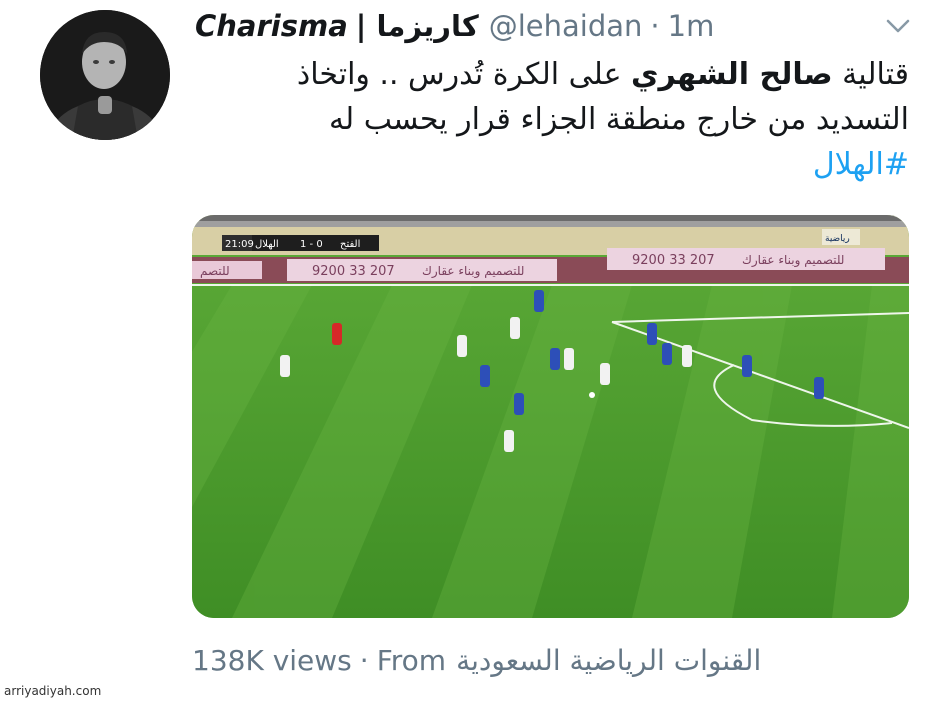  I want to click on ad-board-text-left: للتصم, so click(215, 271).